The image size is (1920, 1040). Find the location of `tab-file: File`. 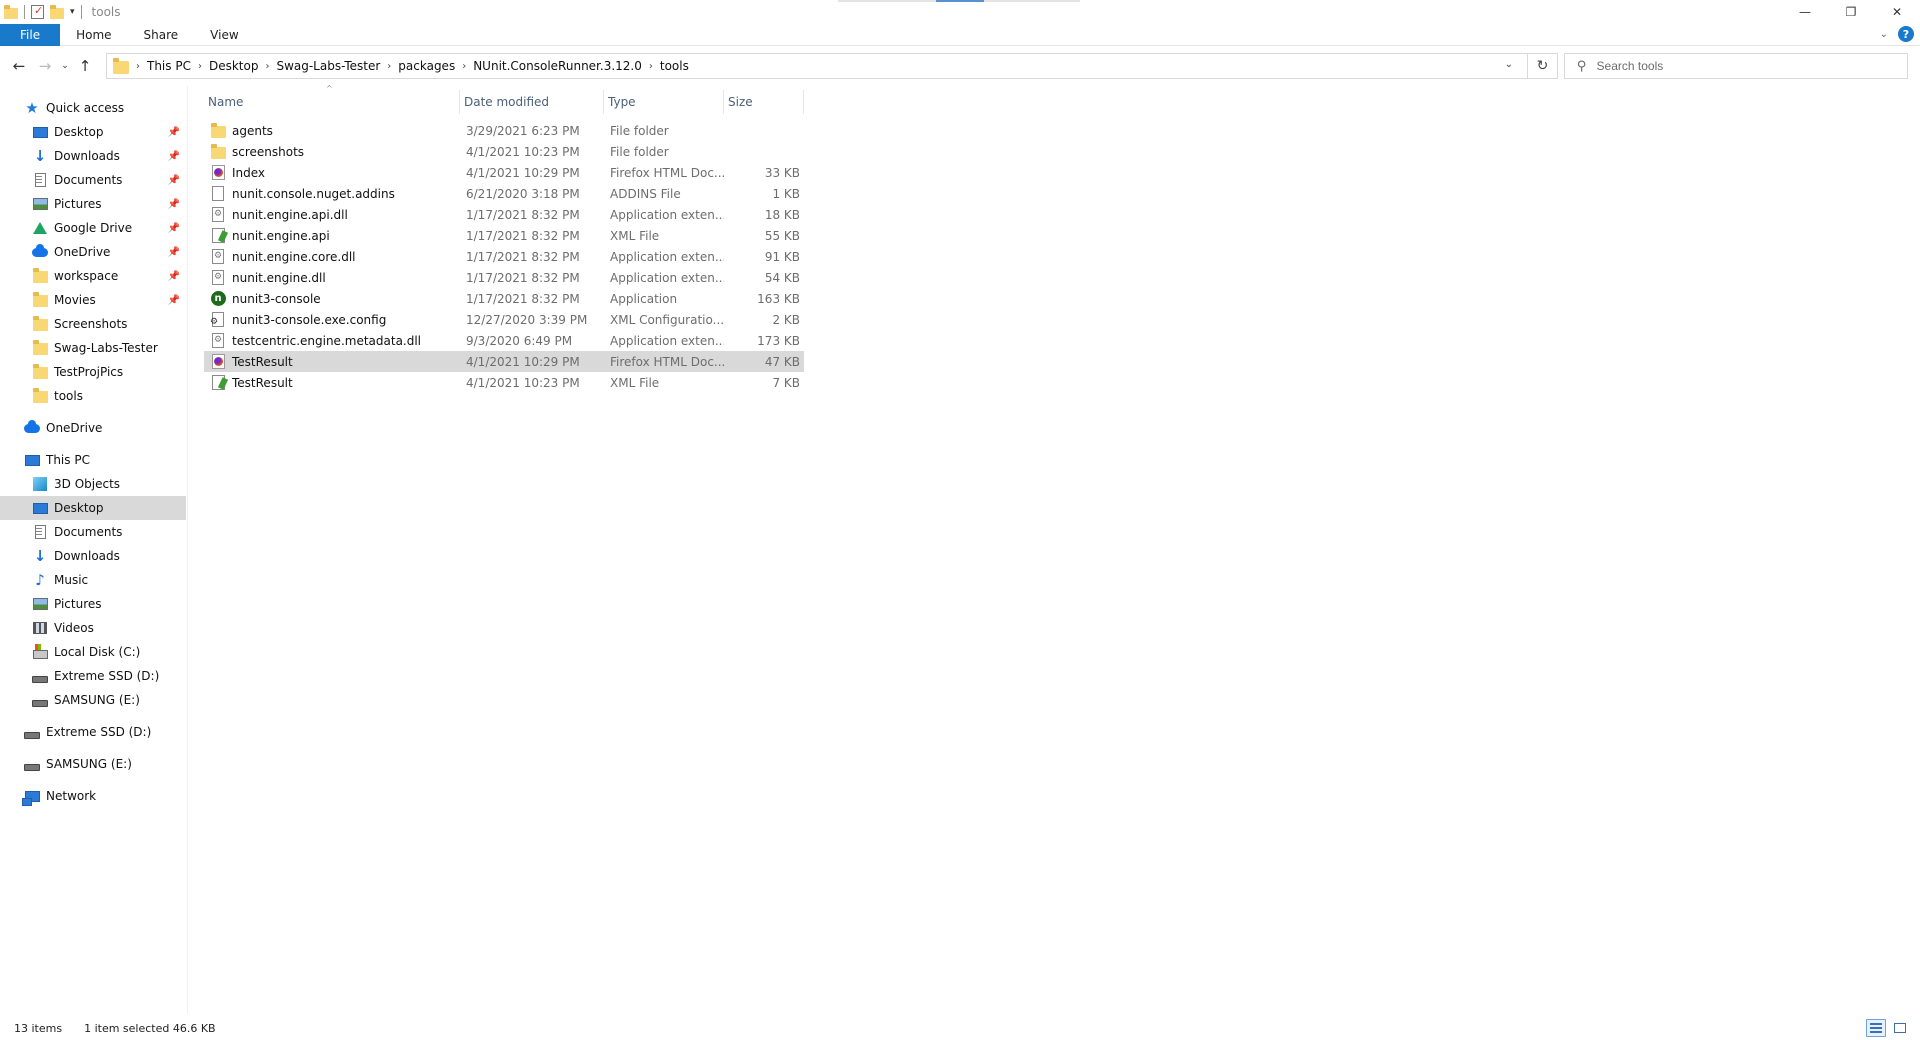

tab-file: File is located at coordinates (30, 34).